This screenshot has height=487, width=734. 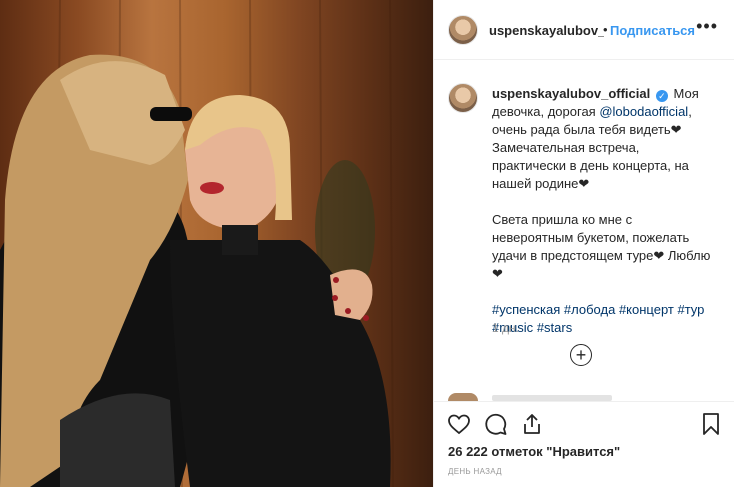 I want to click on follow-button: Подписаться, so click(x=652, y=30).